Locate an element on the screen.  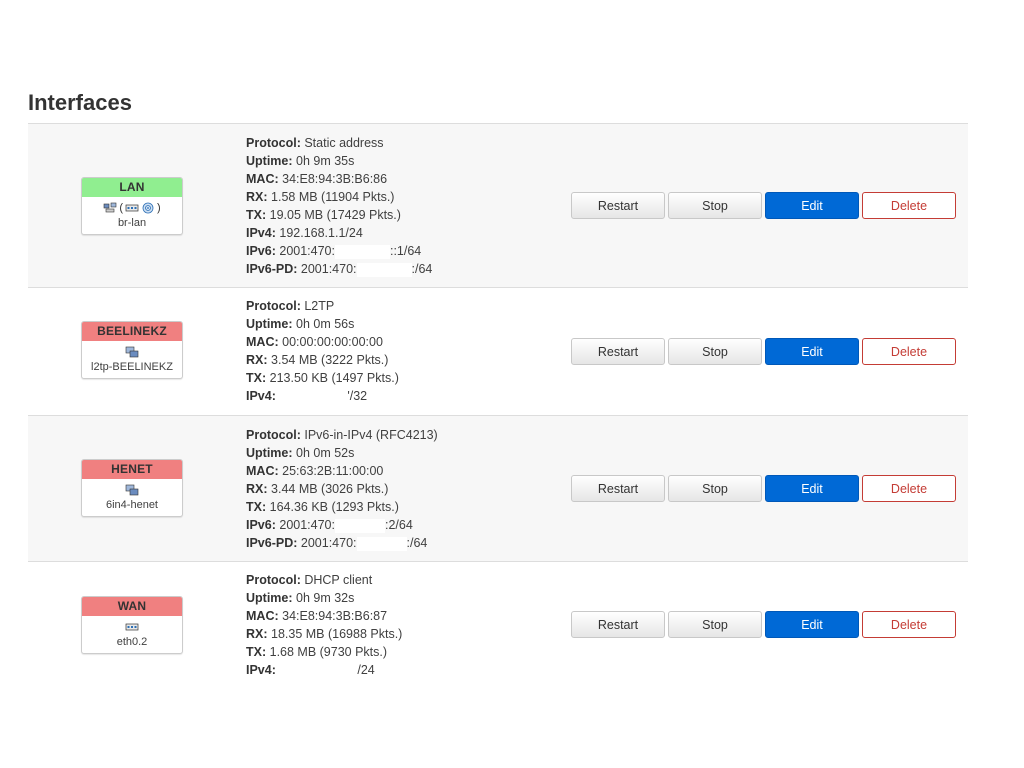
protocol-value: Static address is located at coordinates (344, 143).